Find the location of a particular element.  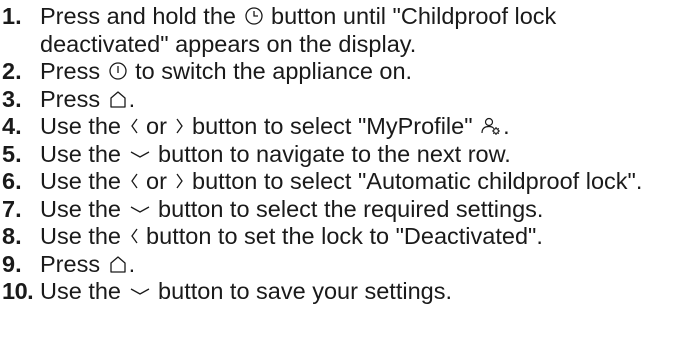

step-text-part: button to select the required settings. is located at coordinates (347, 208).